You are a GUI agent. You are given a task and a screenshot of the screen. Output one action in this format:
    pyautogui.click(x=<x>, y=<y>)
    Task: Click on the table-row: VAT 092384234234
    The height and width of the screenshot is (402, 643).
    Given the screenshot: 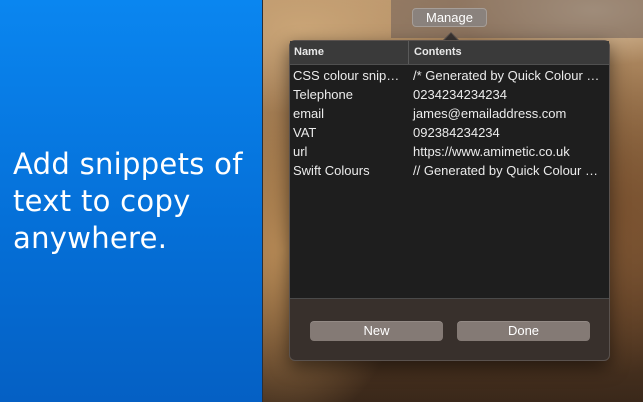 What is the action you would take?
    pyautogui.click(x=449, y=132)
    